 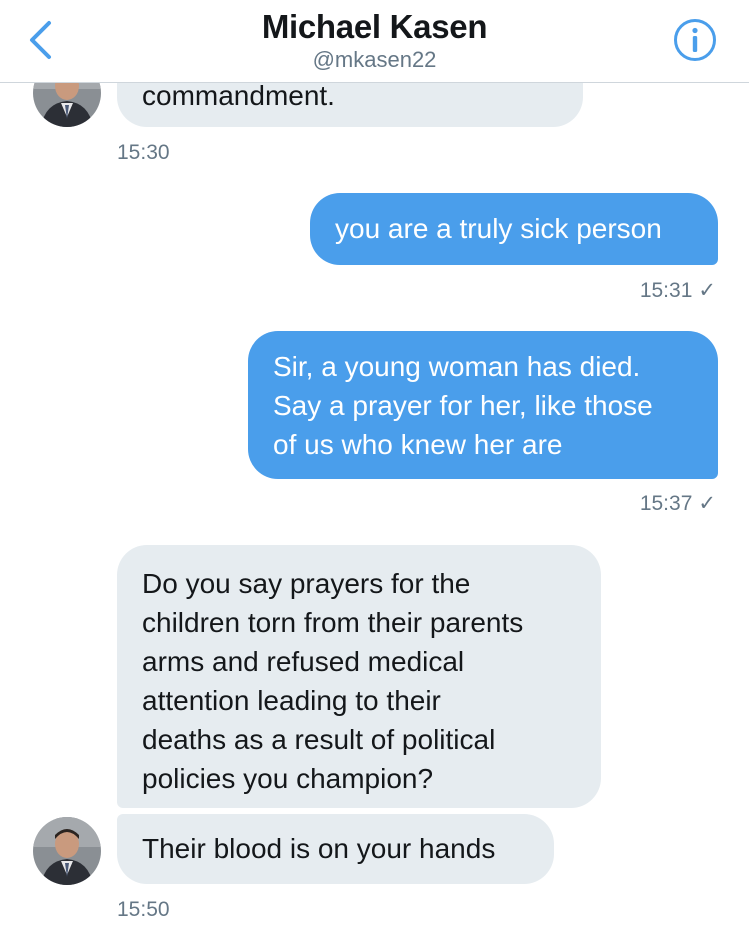 I want to click on message-text-line: attention leading to their, so click(x=291, y=700).